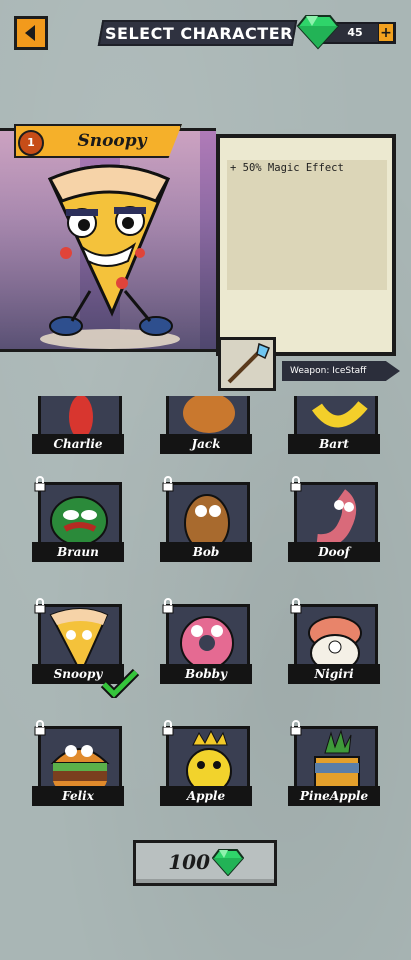 Image resolution: width=411 pixels, height=960 pixels. What do you see at coordinates (78, 444) in the screenshot?
I see `character-name: Charlie` at bounding box center [78, 444].